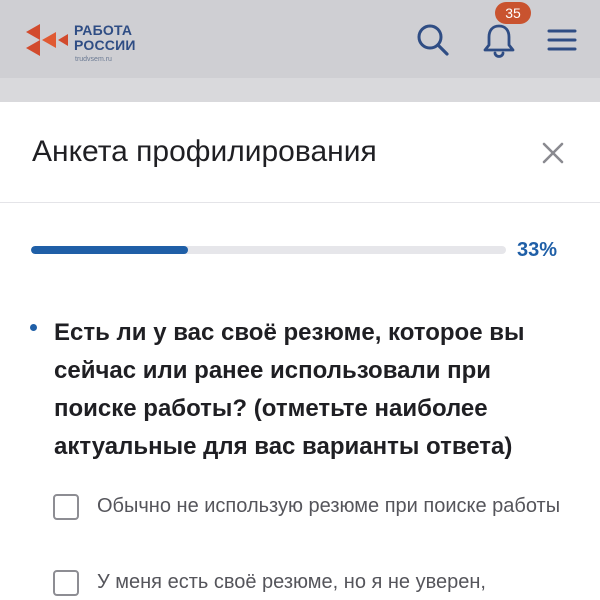 The height and width of the screenshot is (600, 600). Describe the element at coordinates (33, 327) in the screenshot. I see `question-bullet` at that location.